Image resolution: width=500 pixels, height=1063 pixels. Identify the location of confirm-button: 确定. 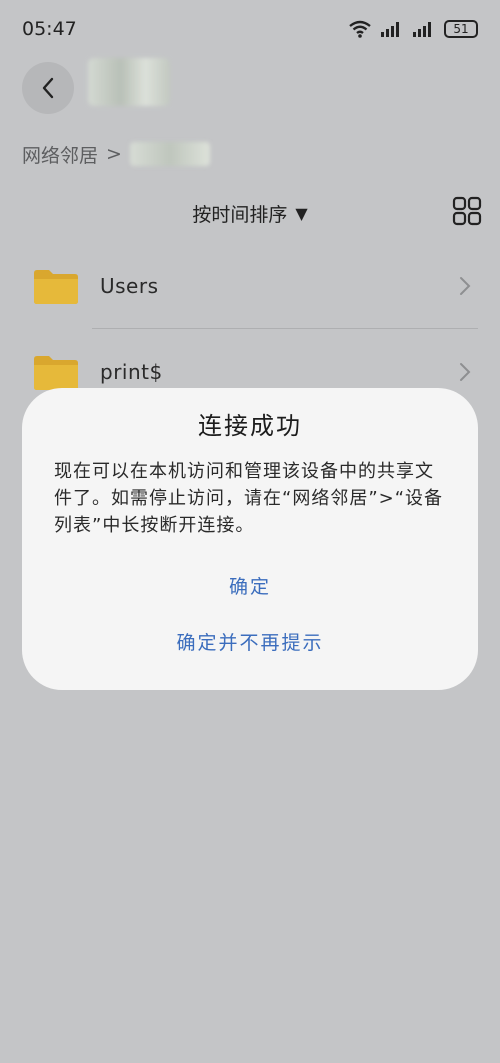
(250, 585).